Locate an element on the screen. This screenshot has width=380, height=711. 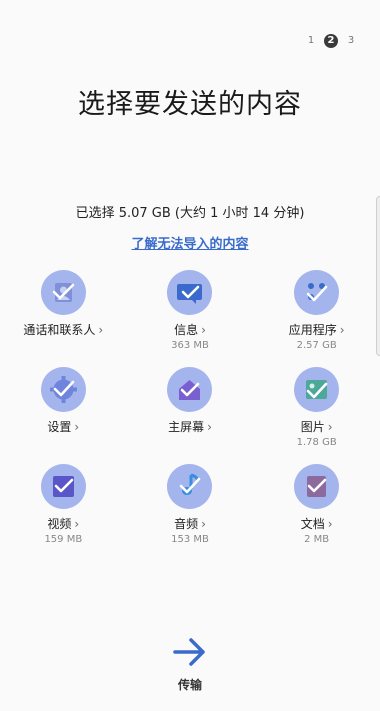
selection-summary: 已选择 5.07 GB (大约 1 小时 14 分钟) is located at coordinates (190, 213).